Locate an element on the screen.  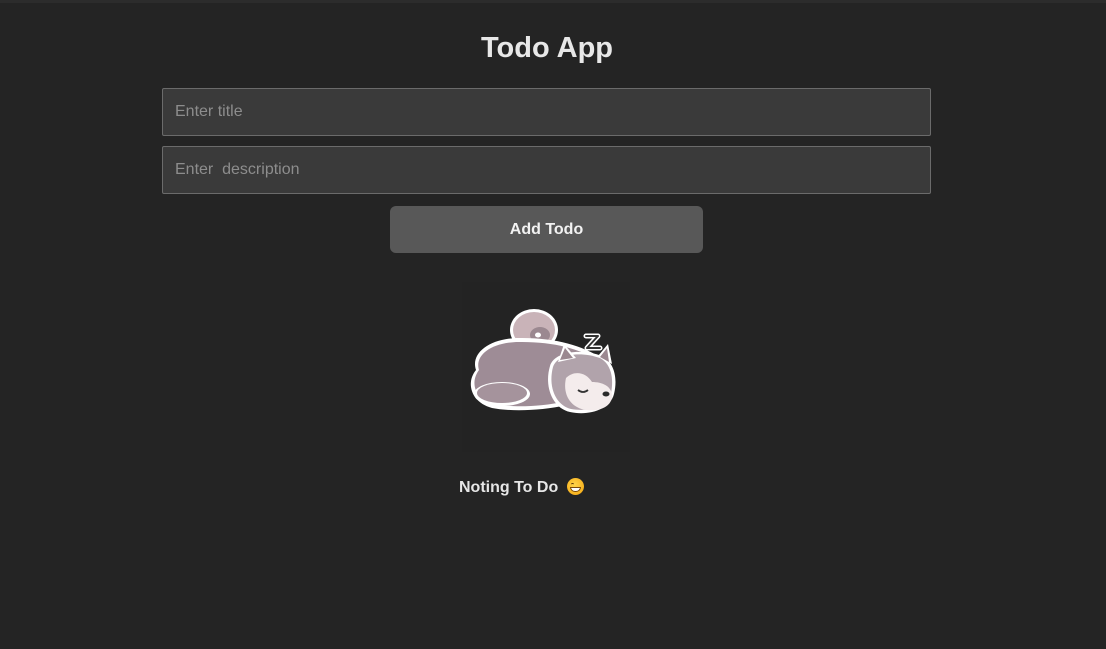
title-input is located at coordinates (546, 112).